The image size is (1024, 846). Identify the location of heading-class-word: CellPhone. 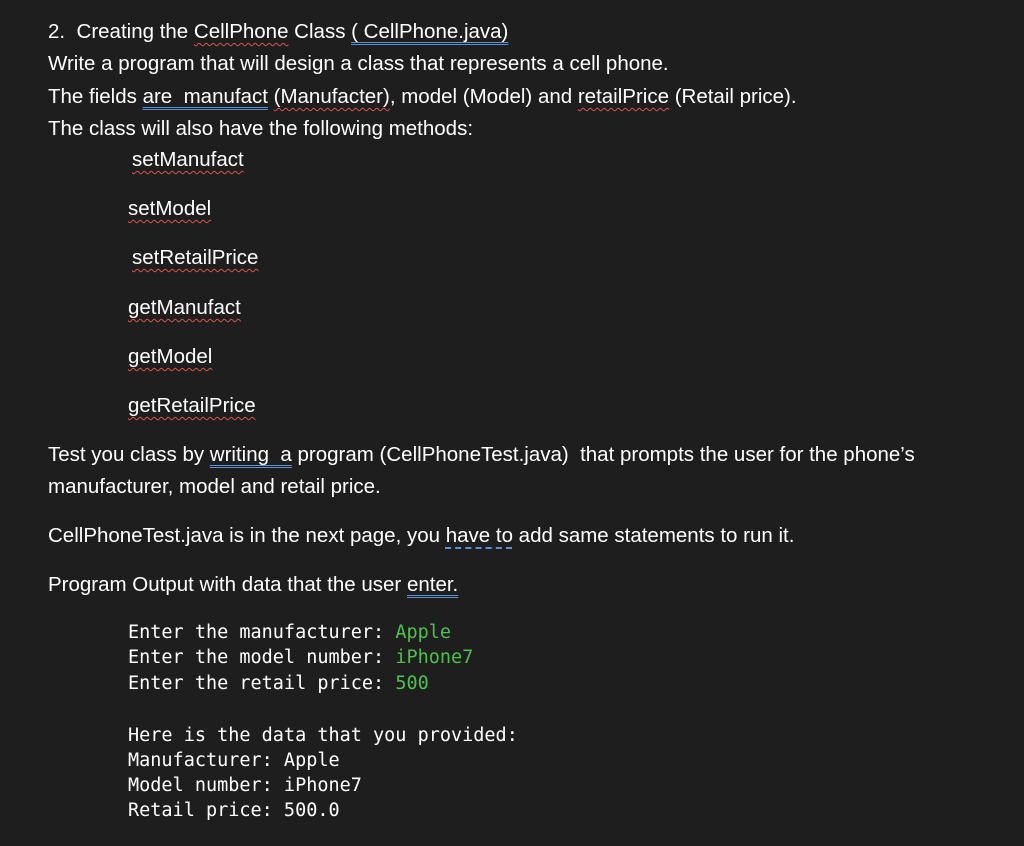
(241, 31).